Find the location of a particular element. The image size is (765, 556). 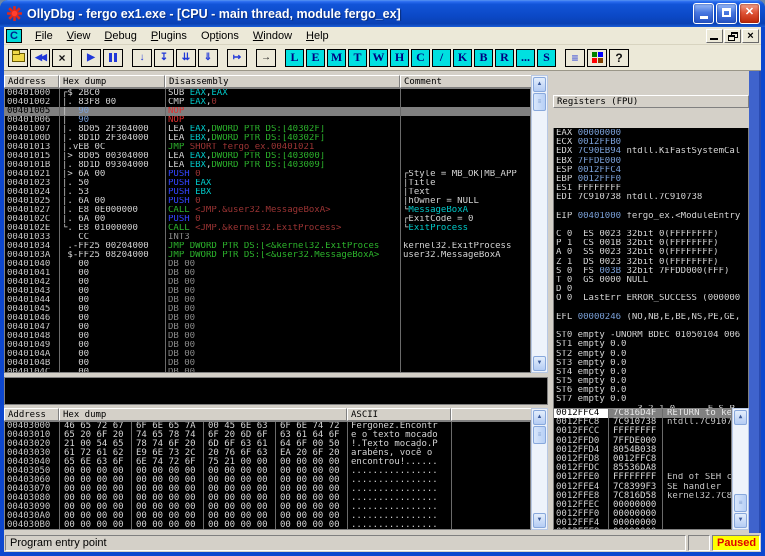

disasm-row: 00401002 │. 83F8 00 CMP EAX,0 is located at coordinates (267, 102).